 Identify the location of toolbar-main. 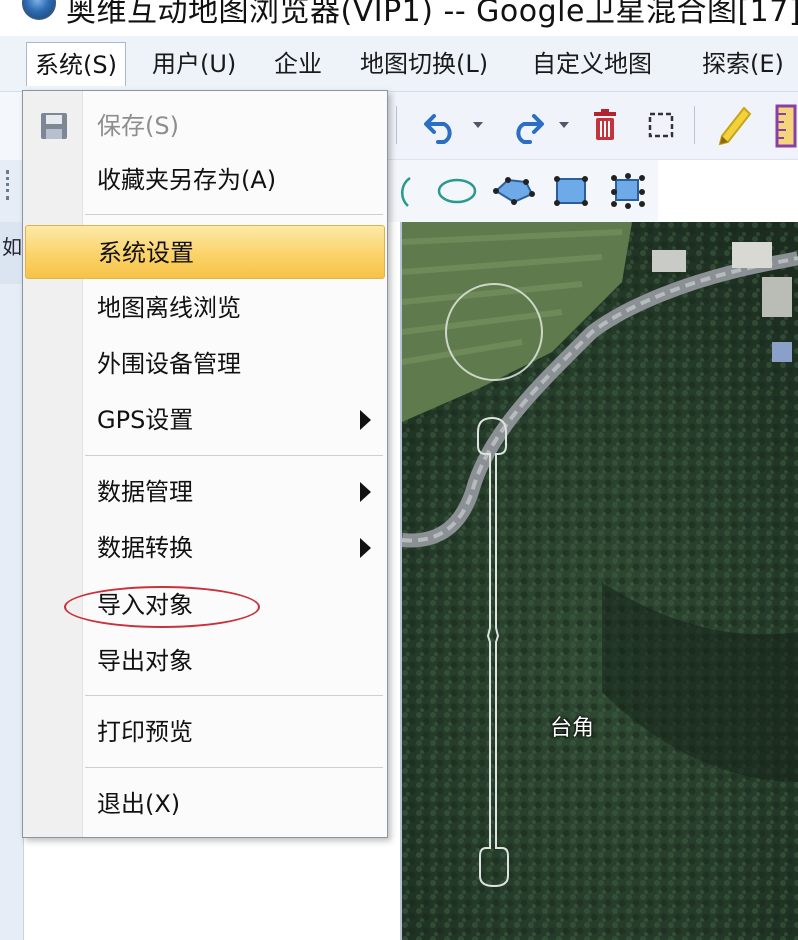
(591, 126).